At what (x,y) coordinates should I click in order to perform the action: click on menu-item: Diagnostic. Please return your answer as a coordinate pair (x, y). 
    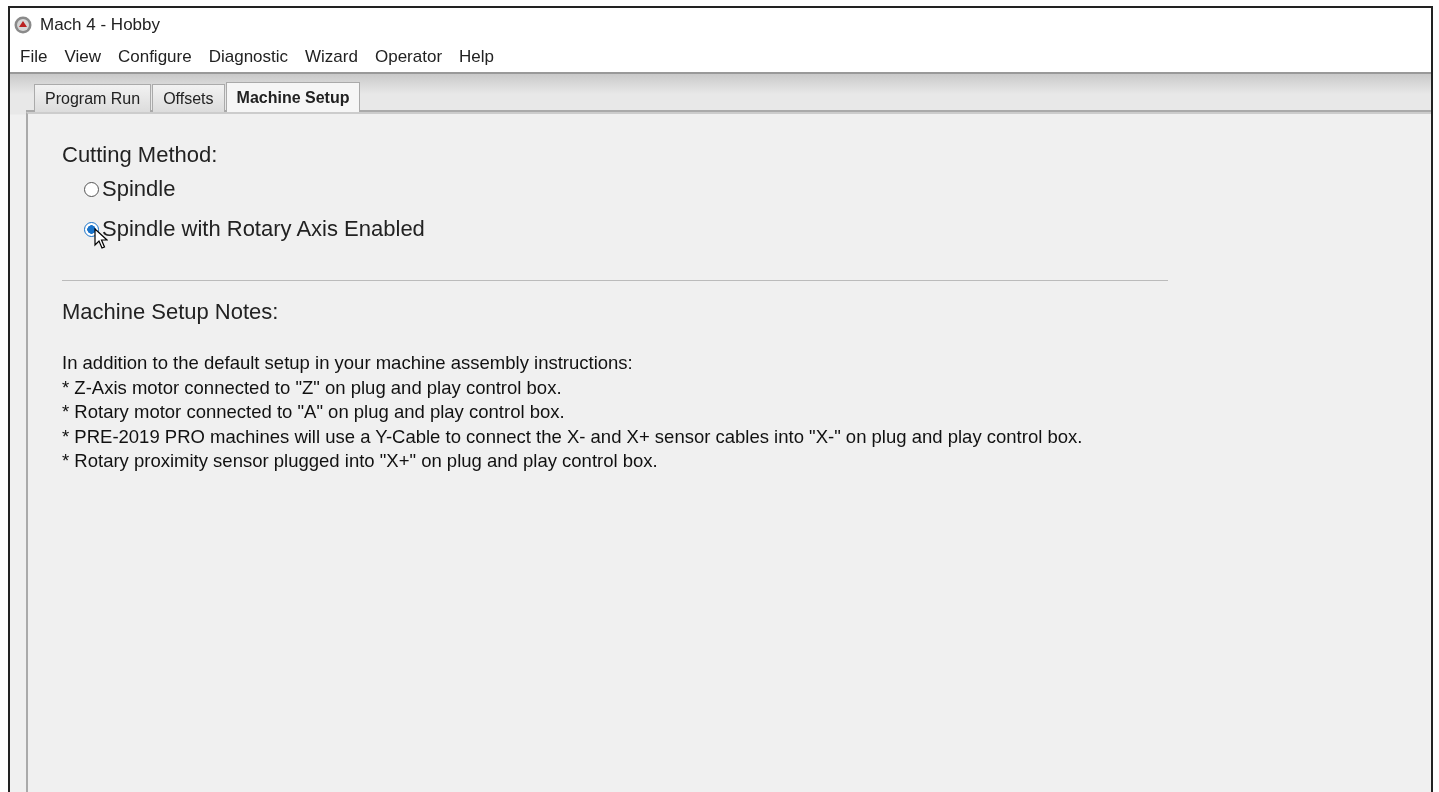
    Looking at the image, I should click on (249, 57).